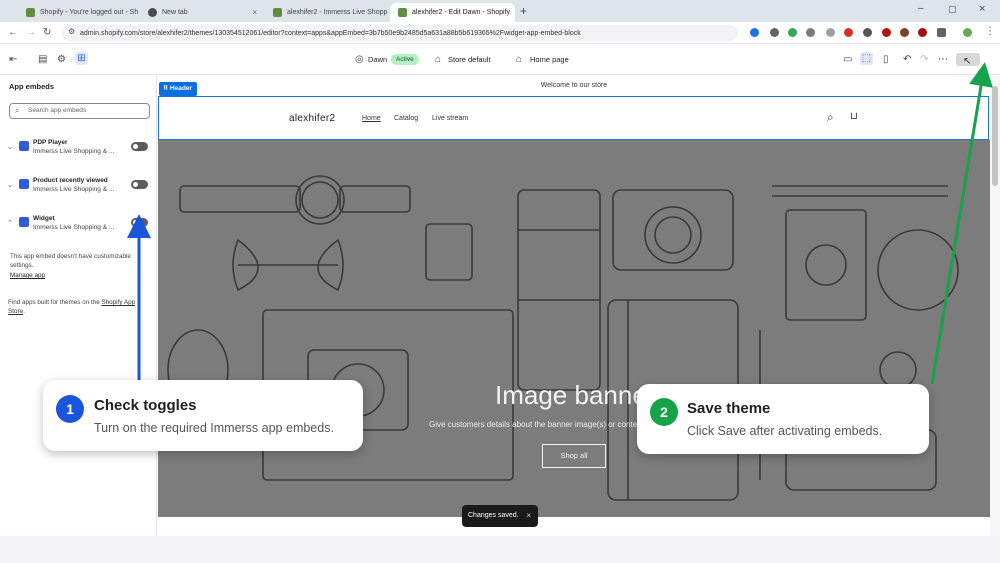 The width and height of the screenshot is (1000, 563). Describe the element at coordinates (145, 405) in the screenshot. I see `callout-title: Check toggles` at that location.